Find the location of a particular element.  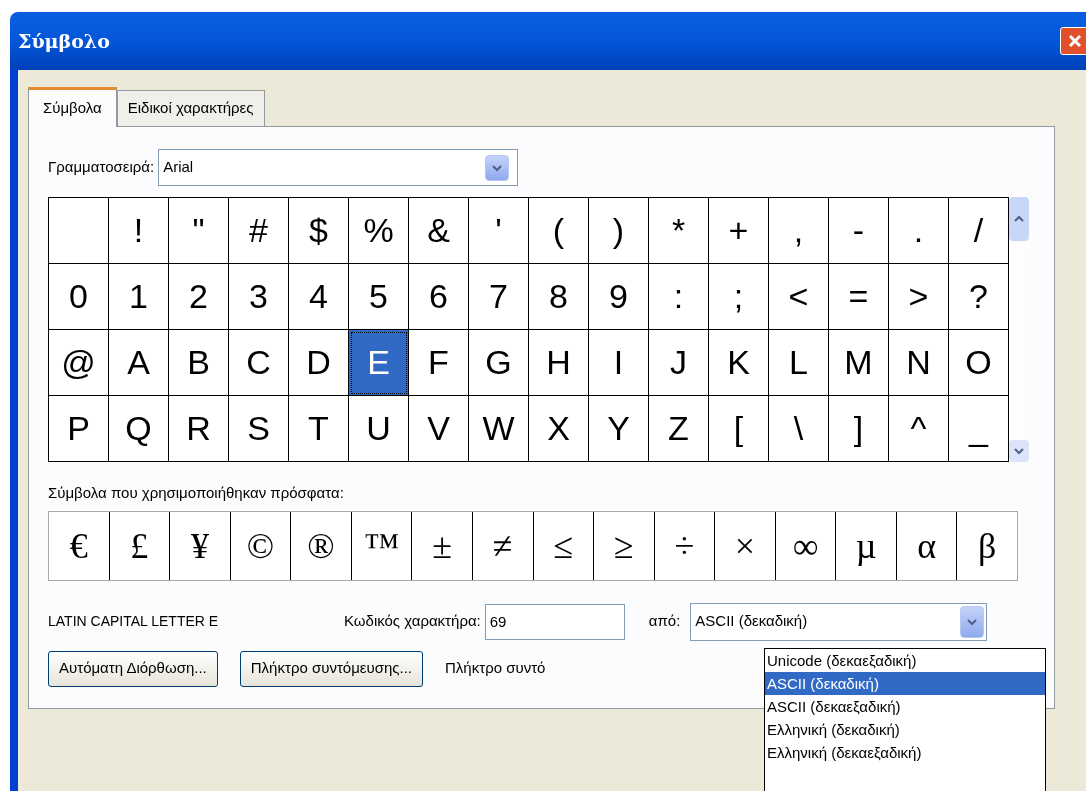

tab: Ειδικοί χαρακτήρες is located at coordinates (190, 108).